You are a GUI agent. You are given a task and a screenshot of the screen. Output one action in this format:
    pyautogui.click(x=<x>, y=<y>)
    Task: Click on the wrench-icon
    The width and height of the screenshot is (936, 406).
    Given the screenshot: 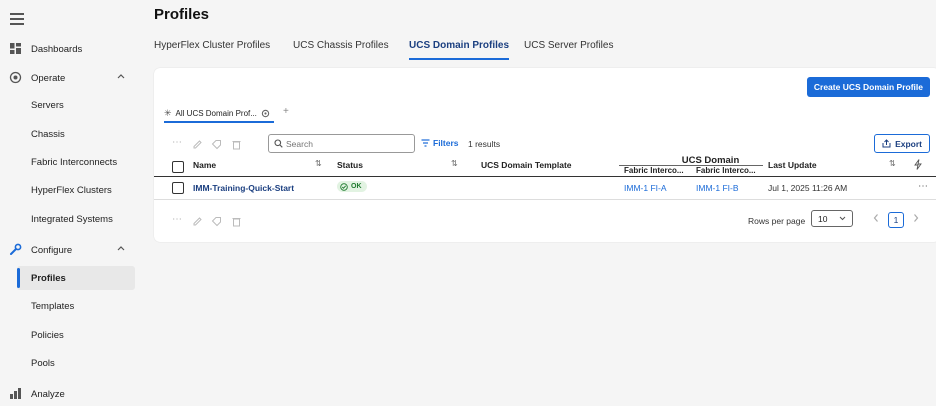 What is the action you would take?
    pyautogui.click(x=16, y=249)
    